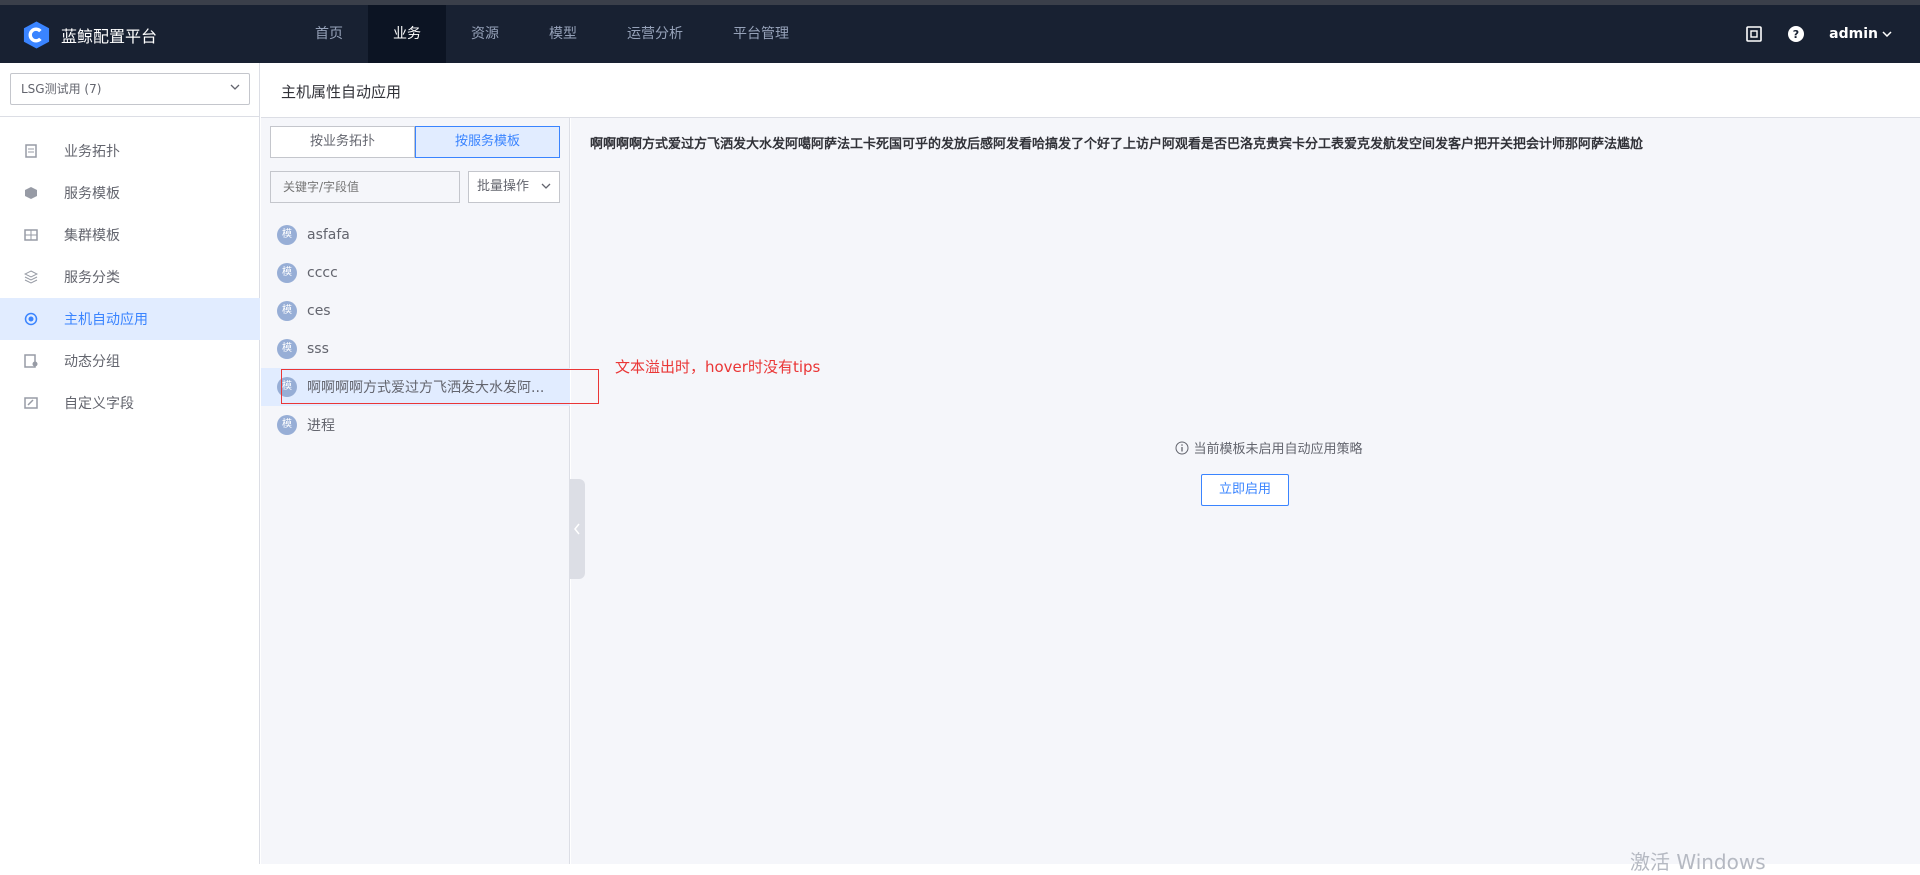 Image resolution: width=1920 pixels, height=875 pixels. I want to click on tab-by-topology: 按业务拓扑, so click(342, 142).